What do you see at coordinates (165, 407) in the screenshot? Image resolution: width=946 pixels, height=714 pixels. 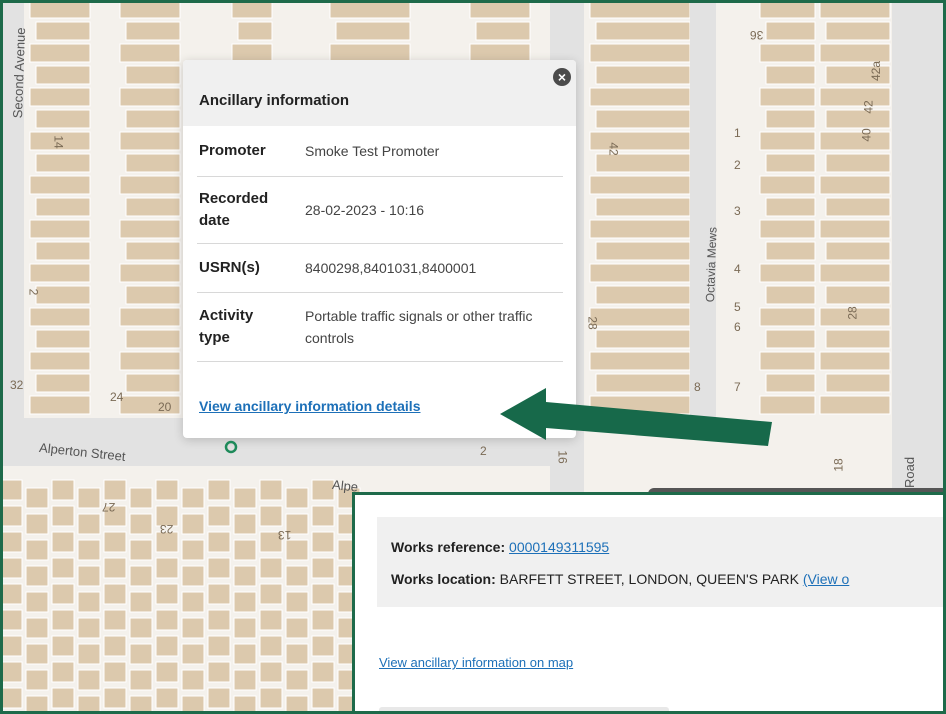 I see `house-number: 20` at bounding box center [165, 407].